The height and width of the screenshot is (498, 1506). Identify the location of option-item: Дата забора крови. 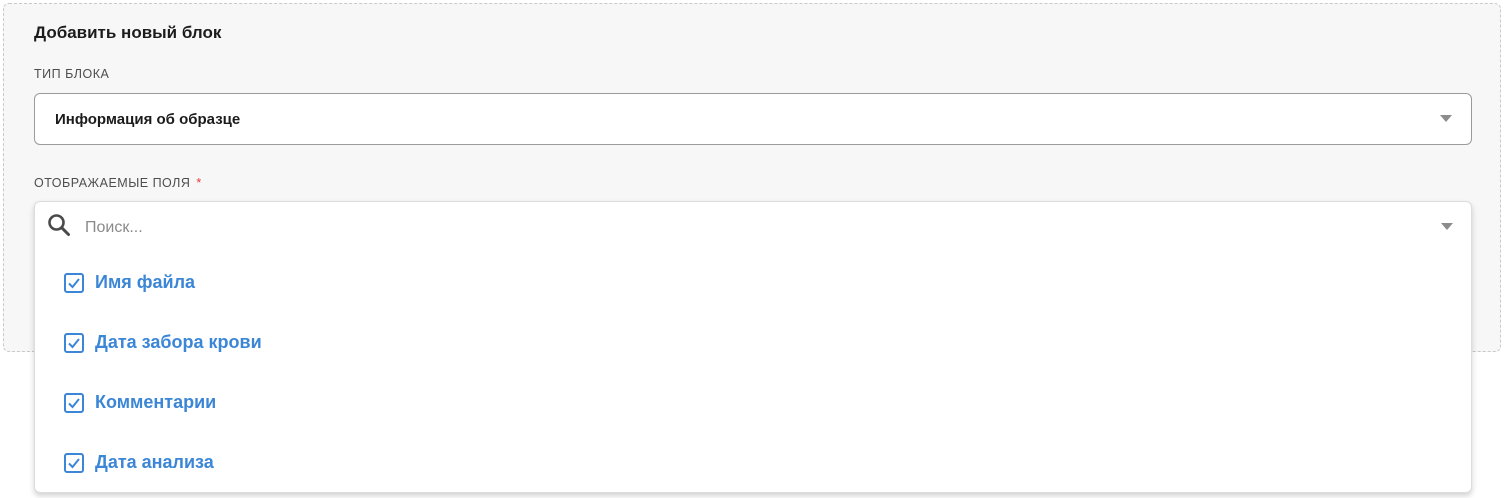
(753, 342).